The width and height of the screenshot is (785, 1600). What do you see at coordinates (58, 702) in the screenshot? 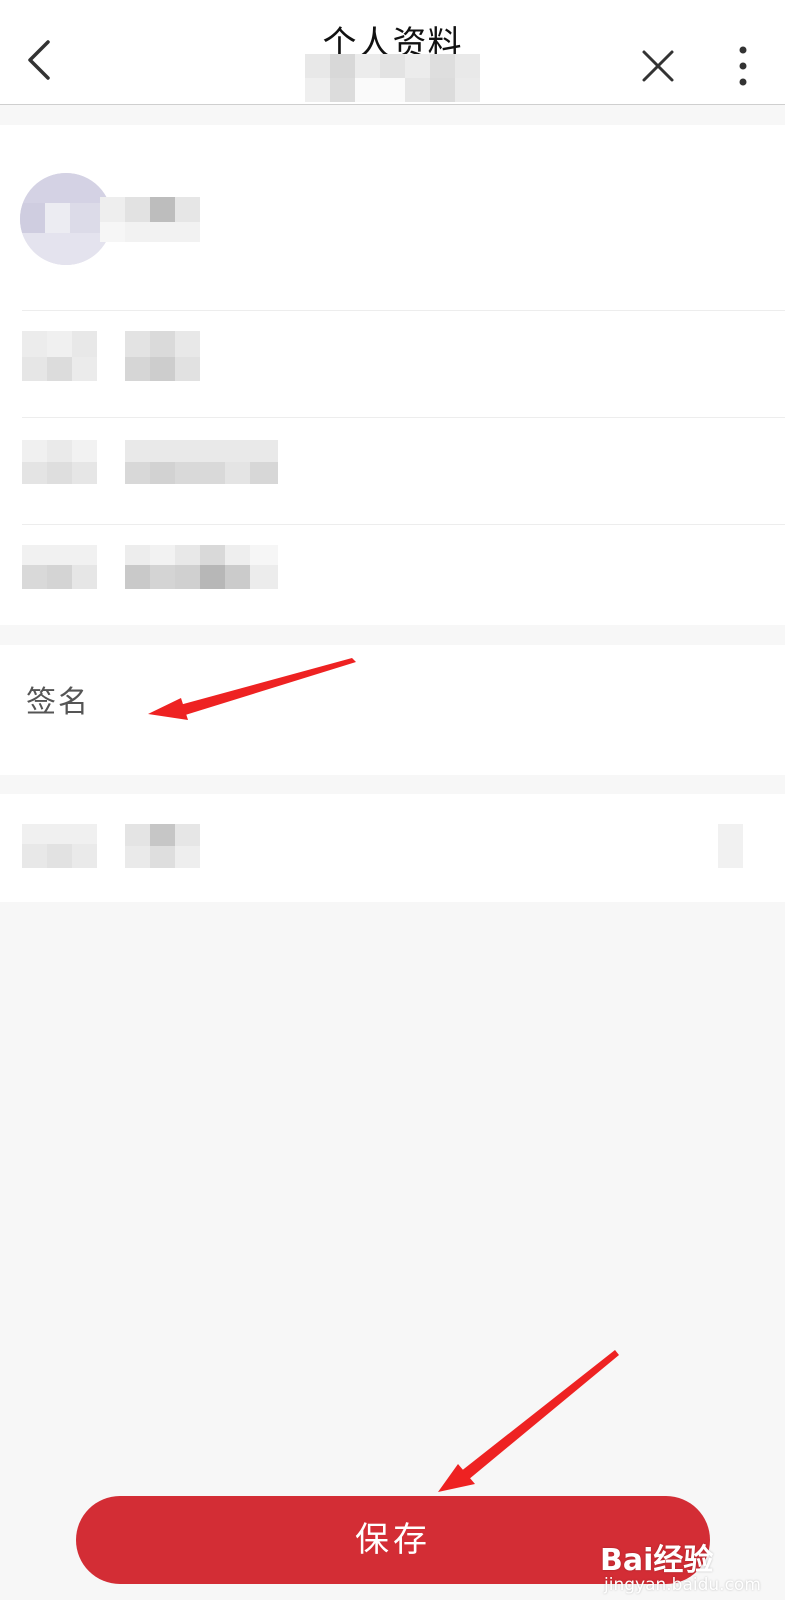
I see `signature-label: 签名` at bounding box center [58, 702].